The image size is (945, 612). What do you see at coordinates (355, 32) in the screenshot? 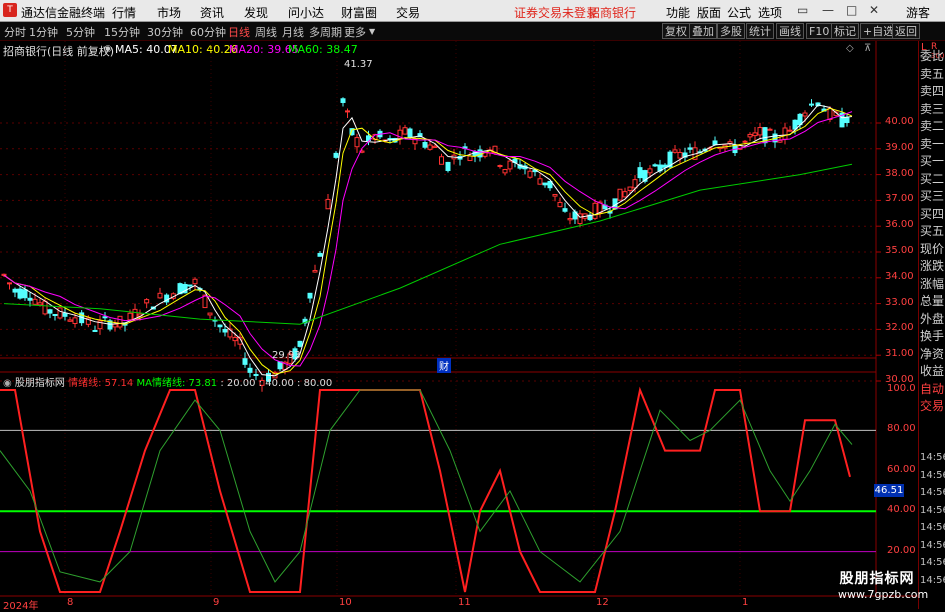
I see `period-more: 更多` at bounding box center [355, 32].